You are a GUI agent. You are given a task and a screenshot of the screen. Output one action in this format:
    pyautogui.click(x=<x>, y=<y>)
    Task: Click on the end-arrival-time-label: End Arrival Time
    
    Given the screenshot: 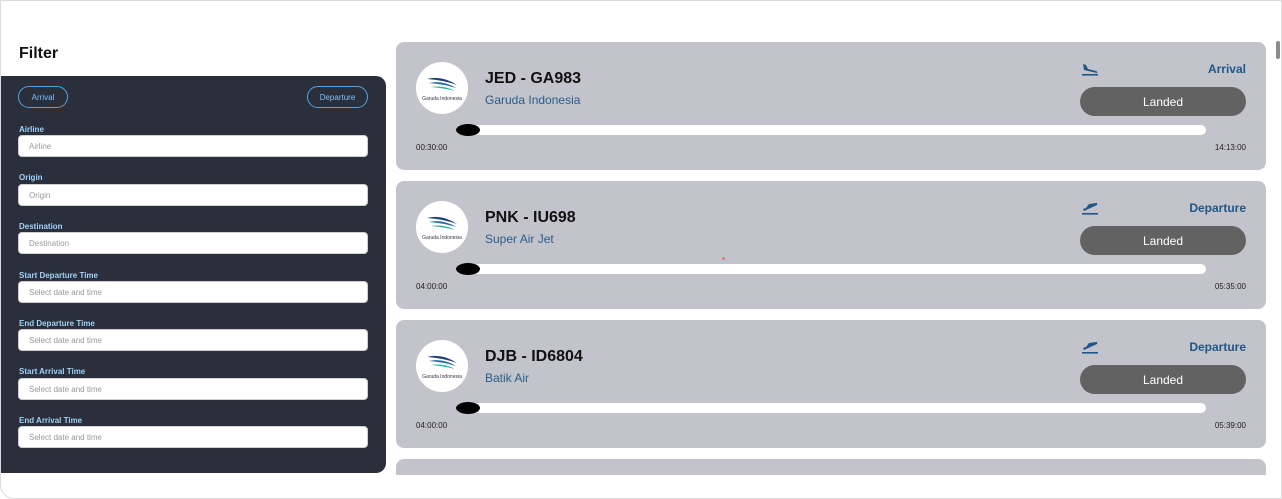 What is the action you would take?
    pyautogui.click(x=51, y=420)
    